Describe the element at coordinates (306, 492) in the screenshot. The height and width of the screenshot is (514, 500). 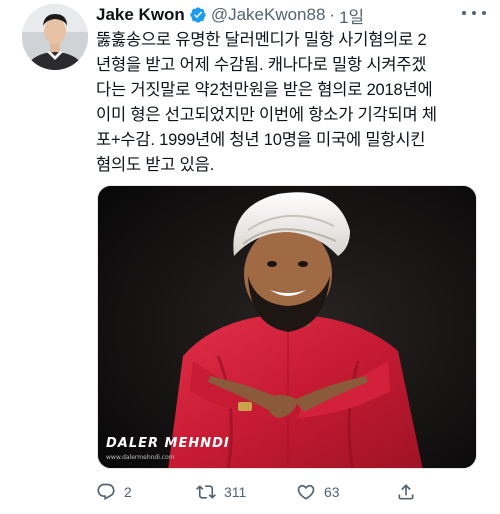
I see `heart-icon` at that location.